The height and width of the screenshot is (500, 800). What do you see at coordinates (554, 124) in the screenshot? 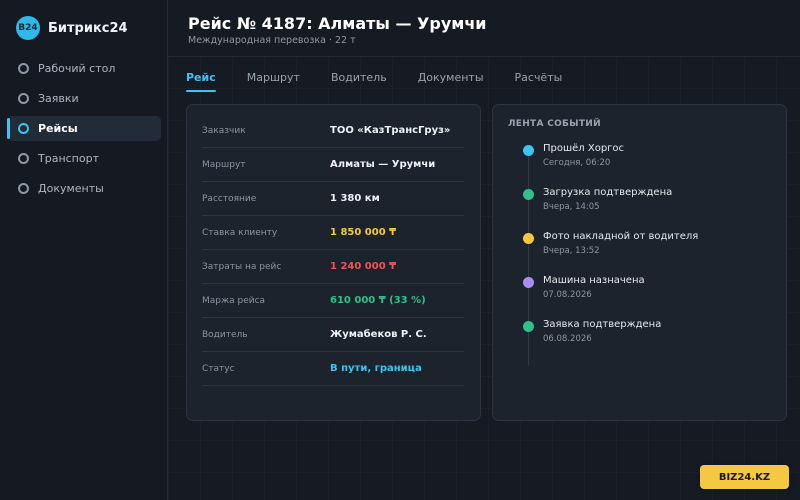
I see `event-feed-title: ЛЕНТА СОБЫТИЙ` at bounding box center [554, 124].